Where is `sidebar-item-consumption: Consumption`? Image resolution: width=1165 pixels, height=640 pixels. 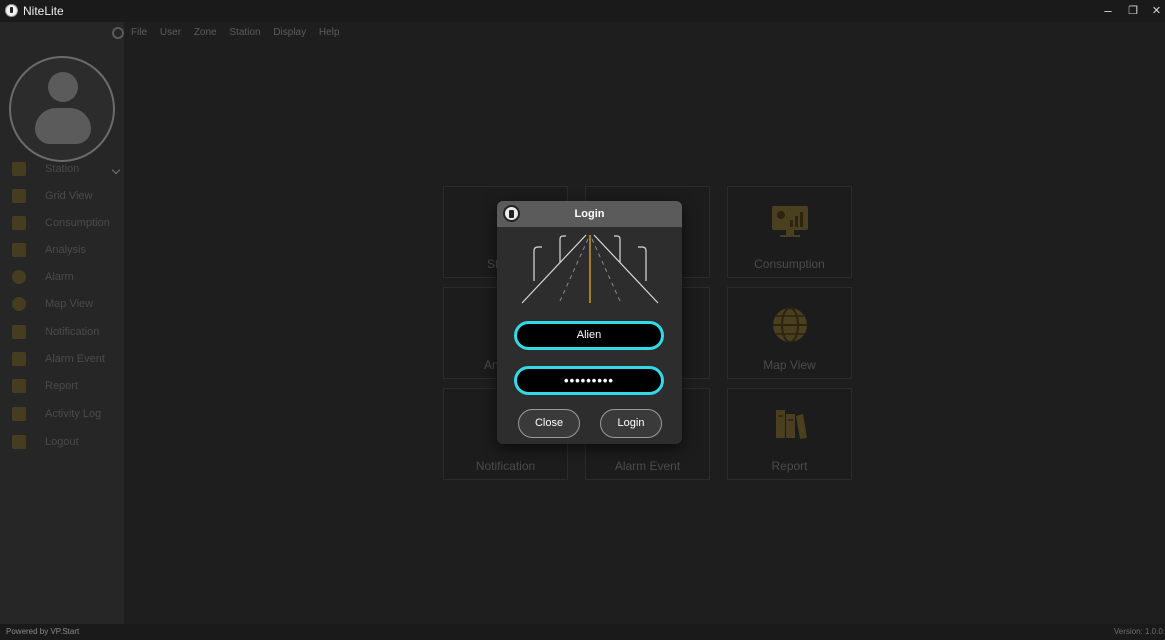 sidebar-item-consumption: Consumption is located at coordinates (62, 224).